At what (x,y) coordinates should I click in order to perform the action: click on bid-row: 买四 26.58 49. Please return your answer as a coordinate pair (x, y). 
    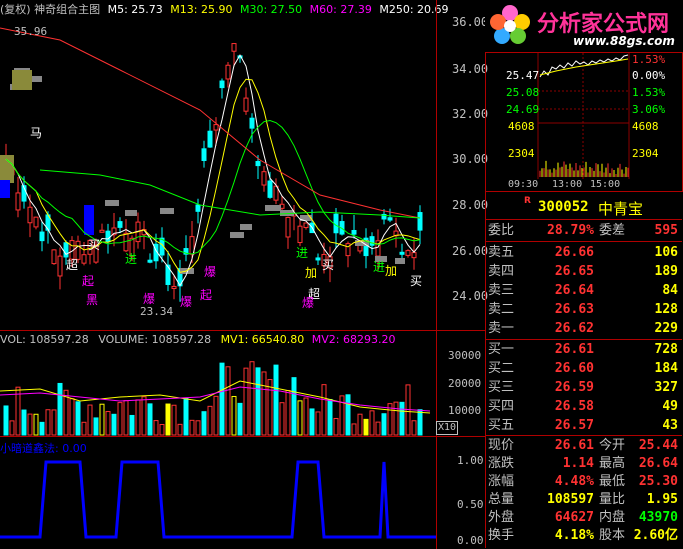
    Looking at the image, I should click on (584, 406).